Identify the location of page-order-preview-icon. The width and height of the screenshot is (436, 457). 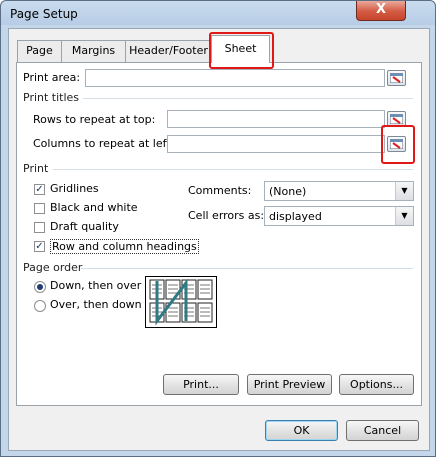
(181, 302).